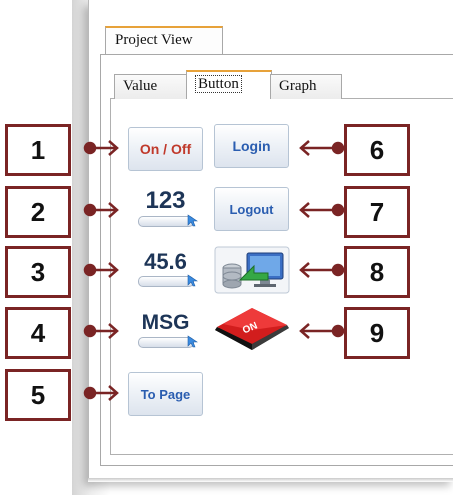 This screenshot has width=453, height=495. What do you see at coordinates (377, 212) in the screenshot?
I see `callout-label-7: 7` at bounding box center [377, 212].